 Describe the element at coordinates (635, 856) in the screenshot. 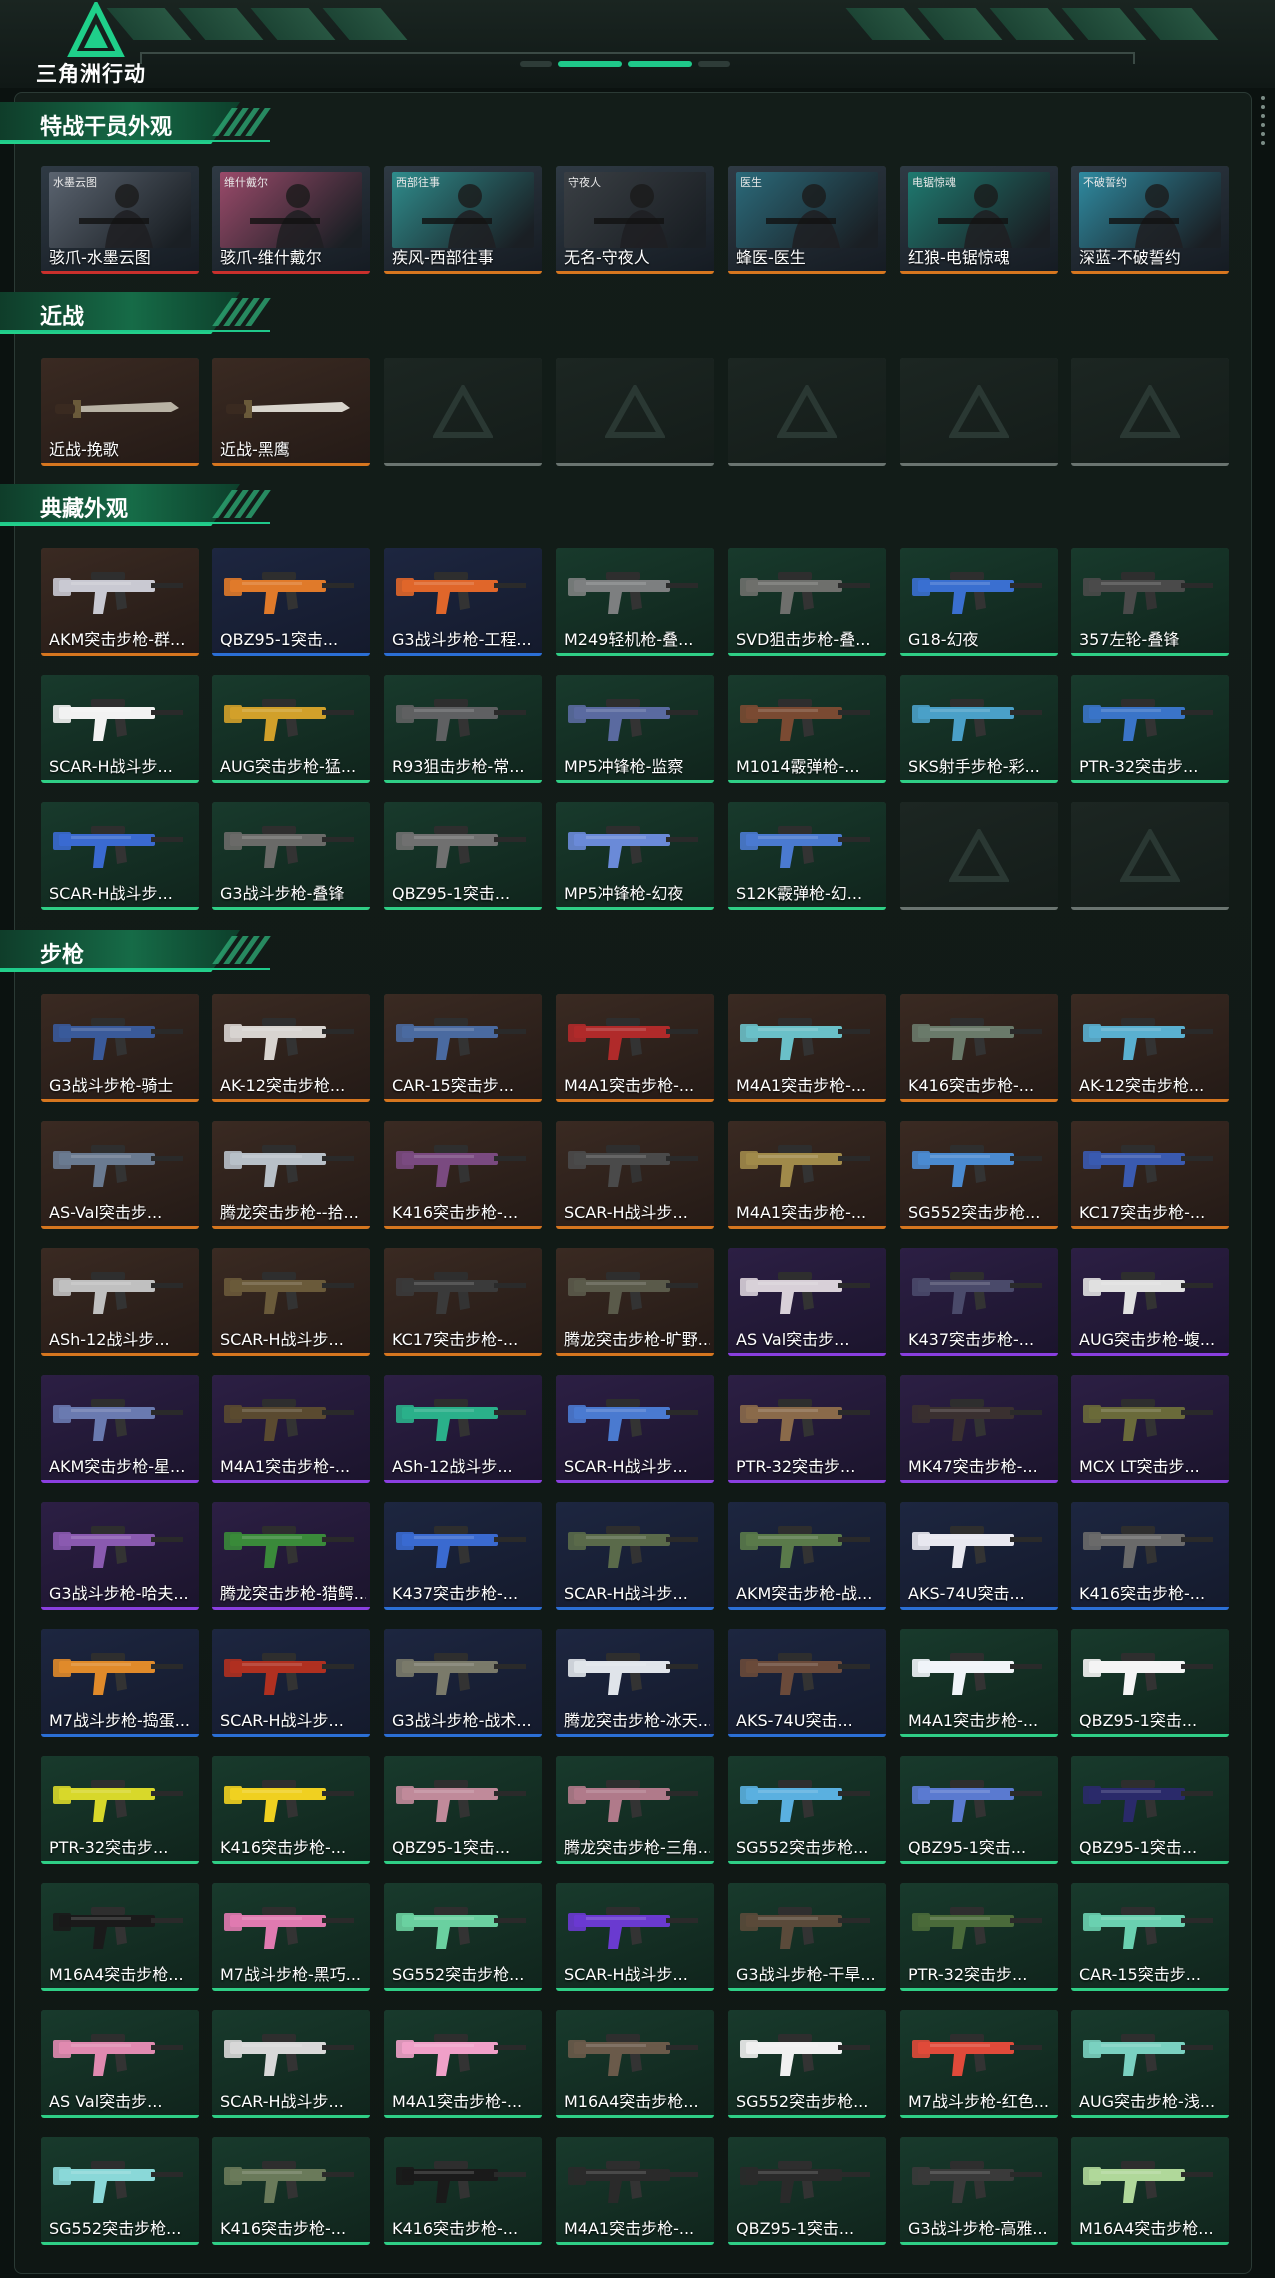

I see `weapon-skin-card: MP5冲锋枪-幻夜` at that location.